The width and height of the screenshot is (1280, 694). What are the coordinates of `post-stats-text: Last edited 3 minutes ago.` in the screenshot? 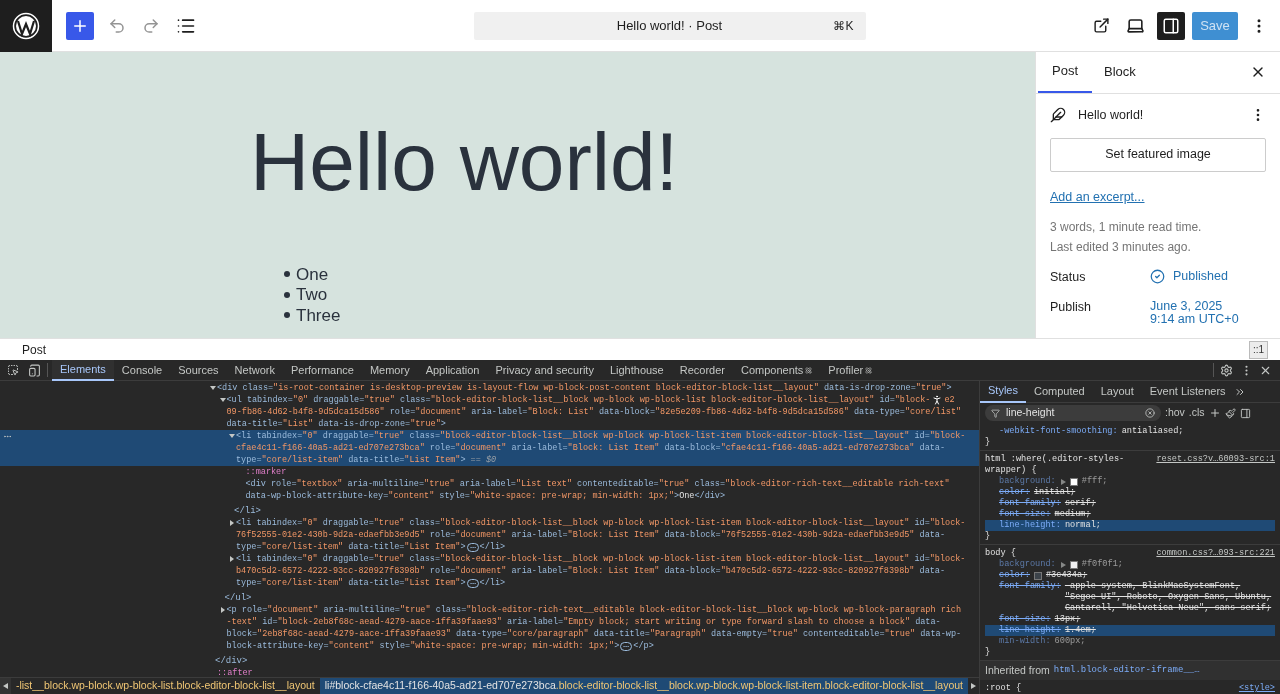 It's located at (1121, 247).